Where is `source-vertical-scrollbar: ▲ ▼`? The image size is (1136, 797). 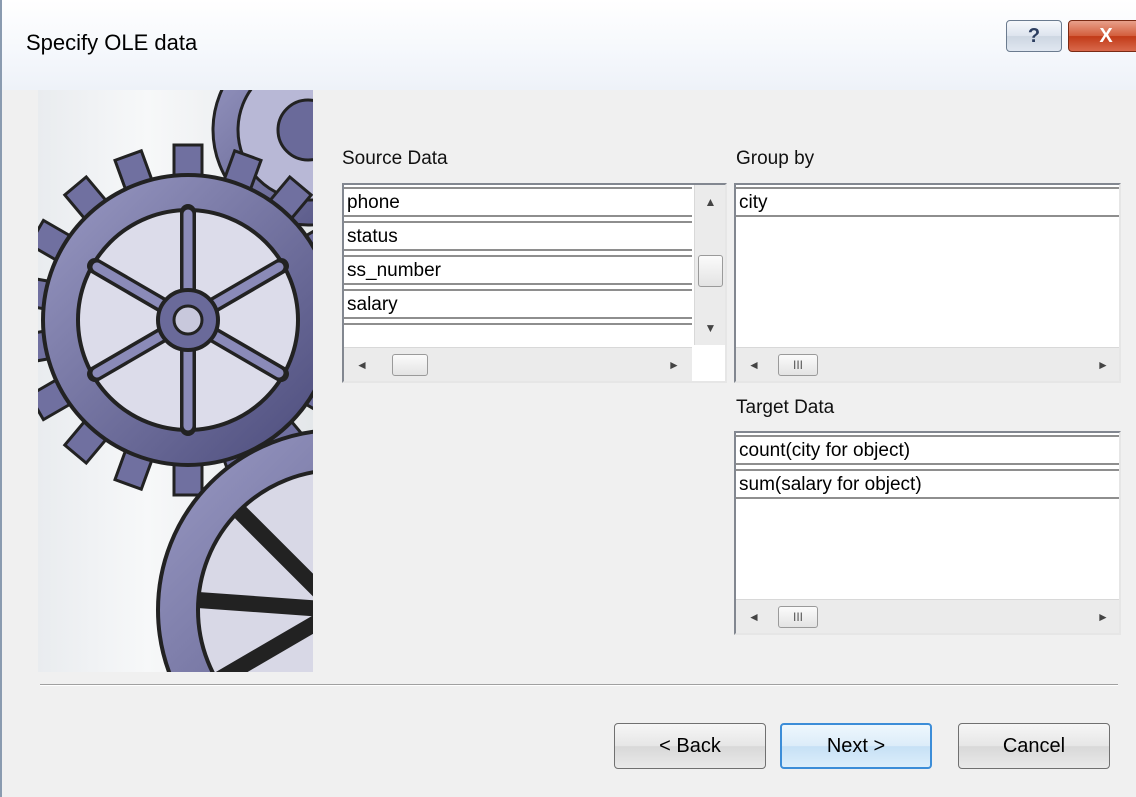 source-vertical-scrollbar: ▲ ▼ is located at coordinates (709, 265).